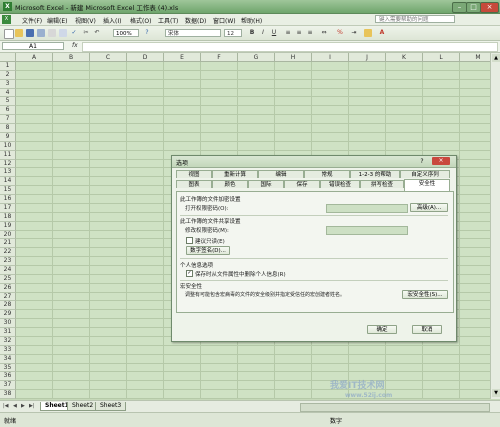  What do you see at coordinates (97, 33) in the screenshot?
I see `undo-icon: ↶` at bounding box center [97, 33].